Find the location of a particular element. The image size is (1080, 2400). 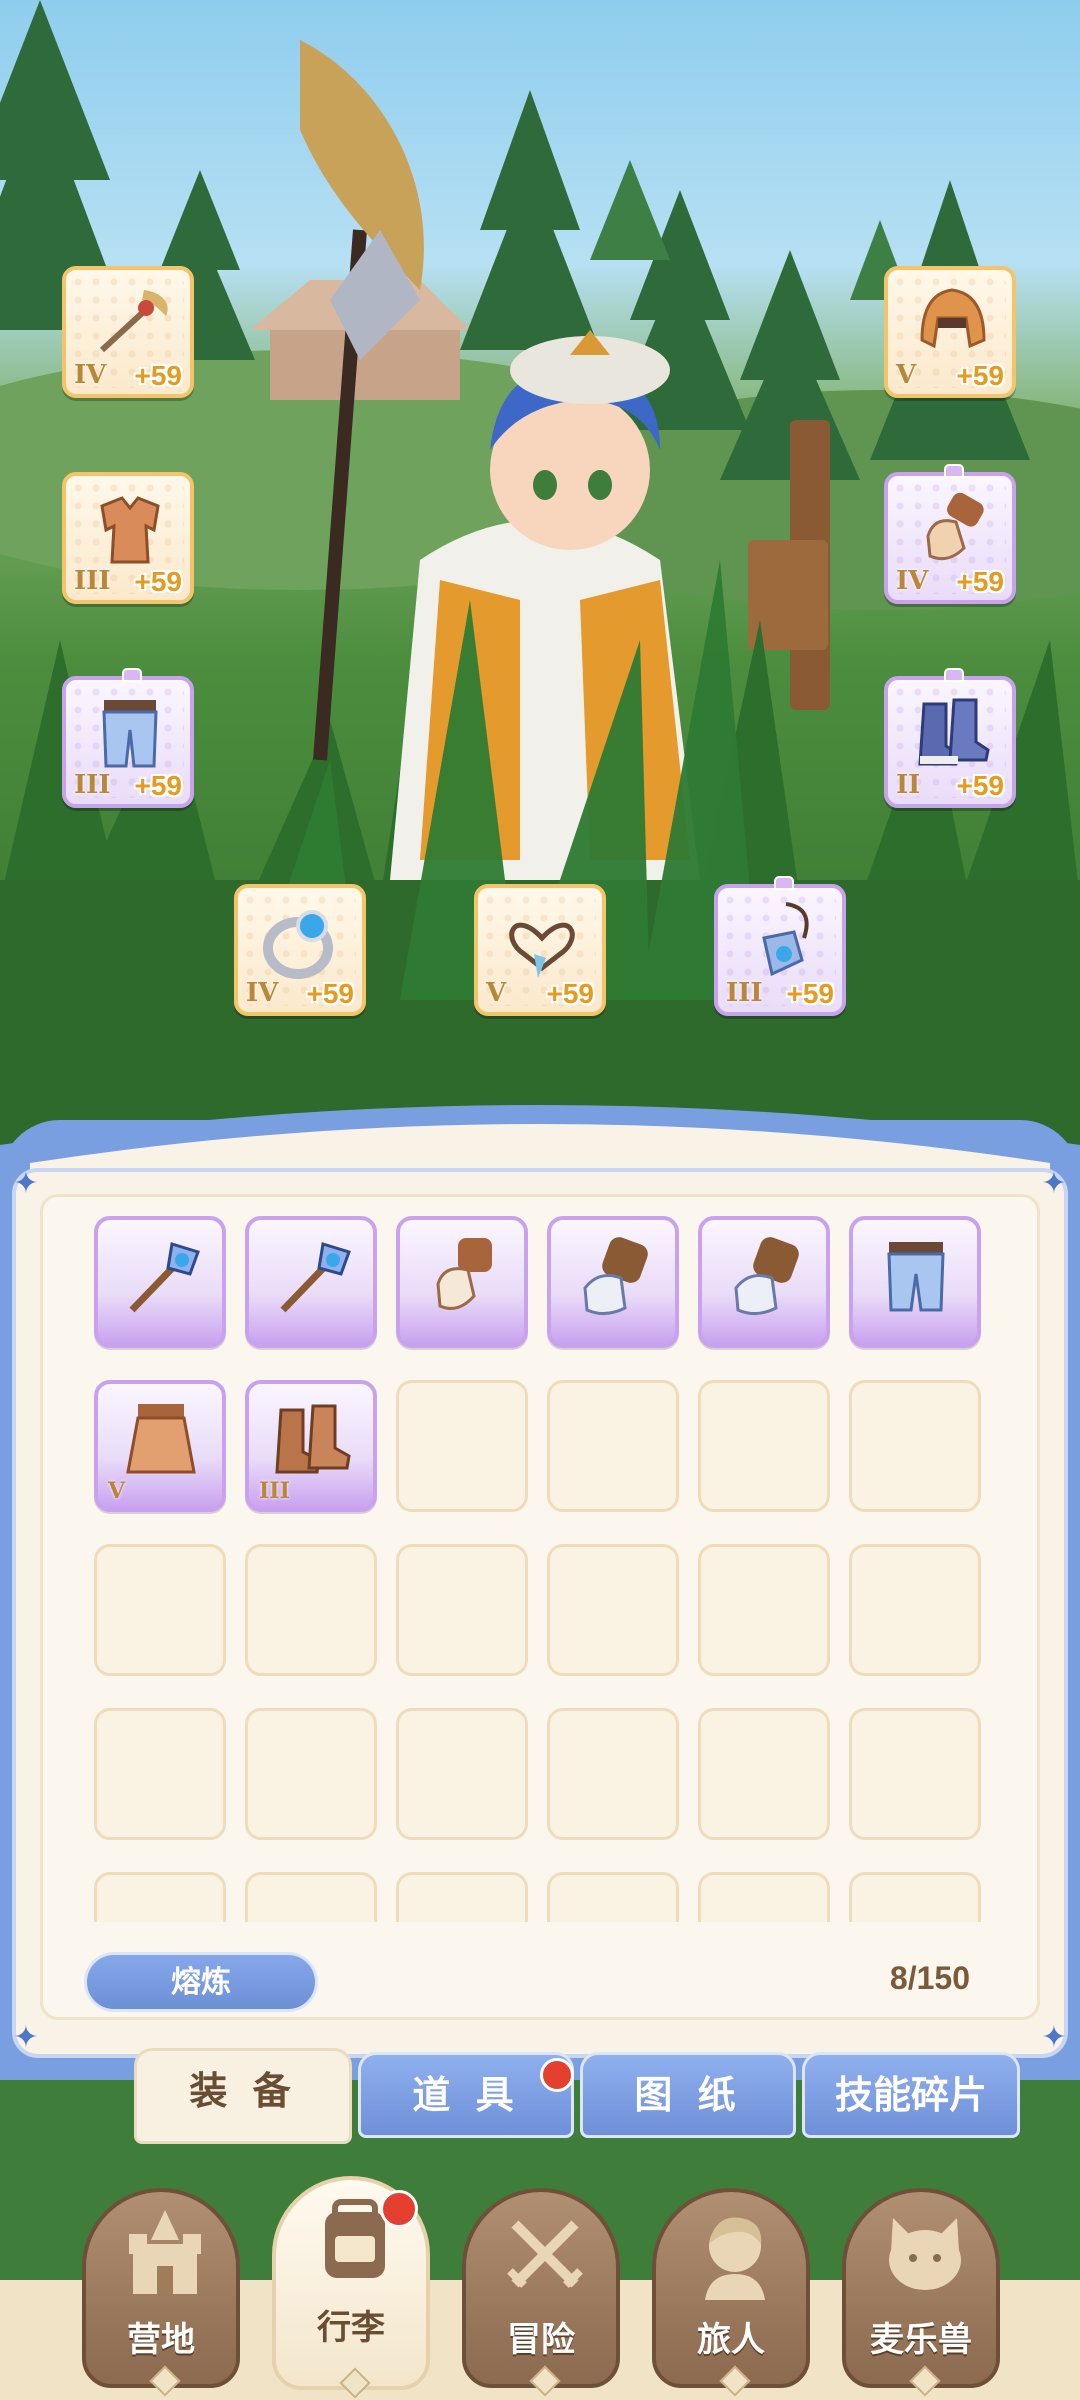

equip-slot-weapon: IV +59 is located at coordinates (128, 332).